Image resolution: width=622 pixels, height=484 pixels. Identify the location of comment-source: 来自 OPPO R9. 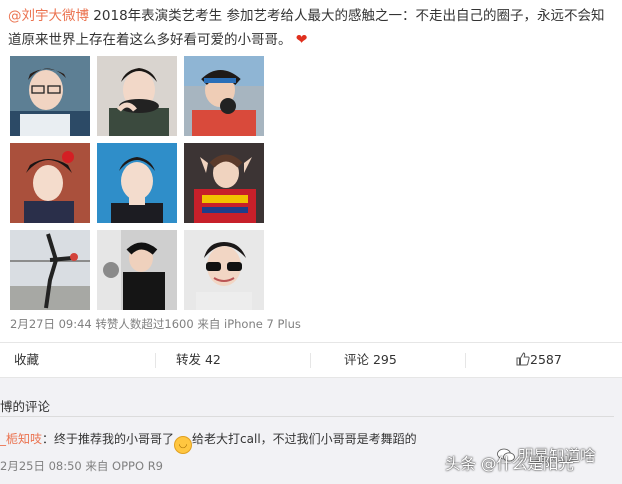
(124, 466).